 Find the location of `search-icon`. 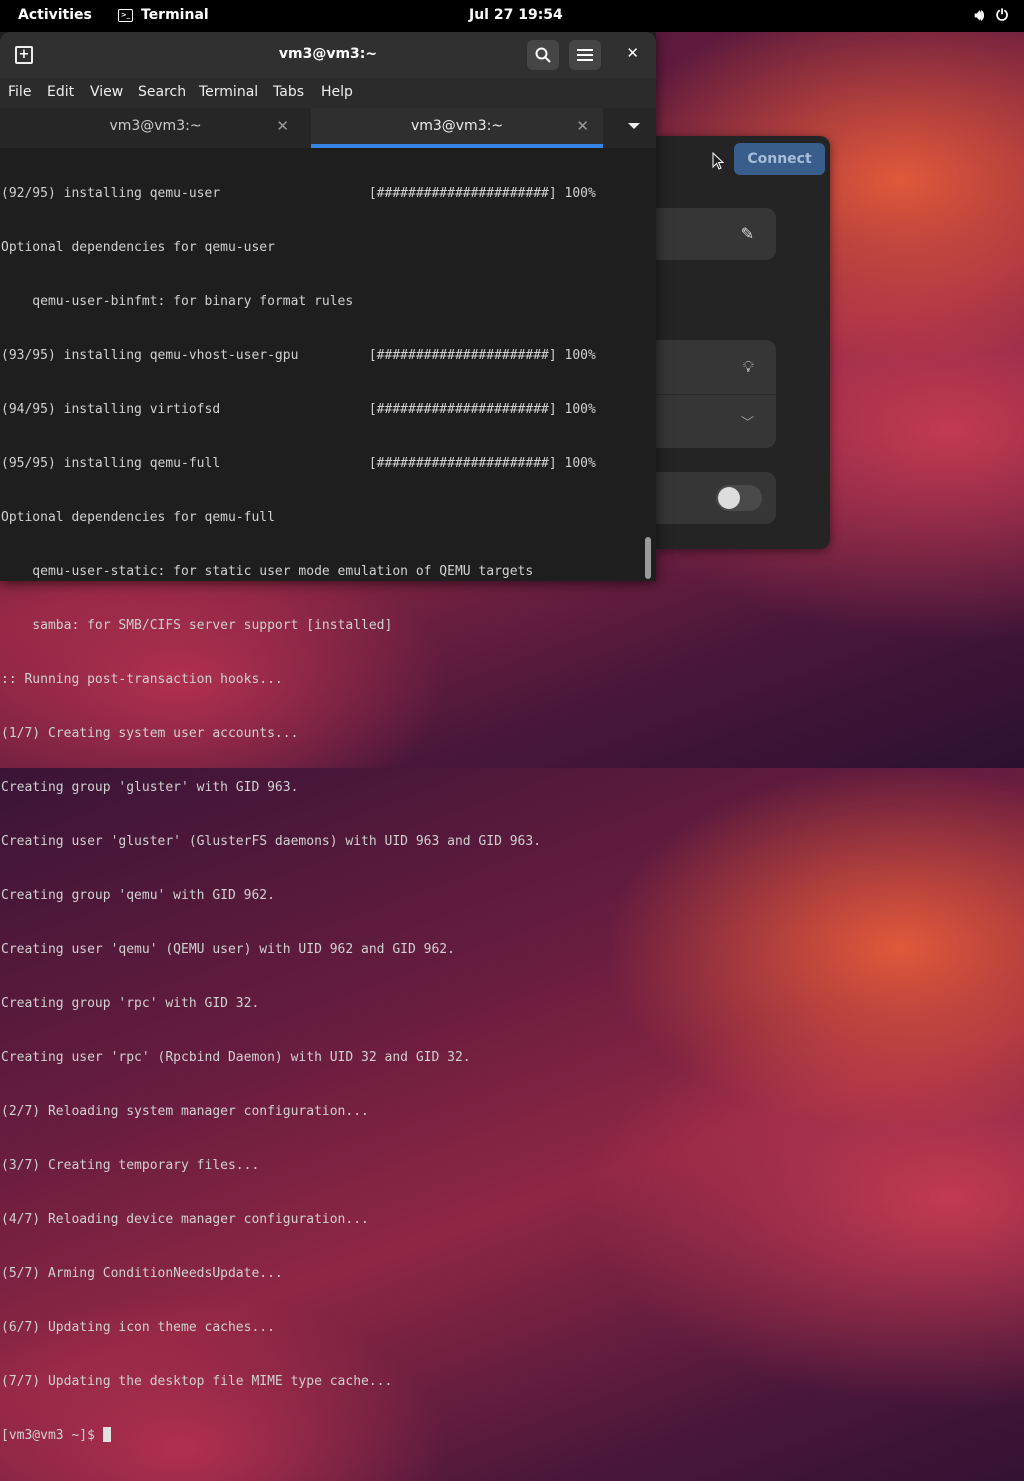

search-icon is located at coordinates (543, 55).